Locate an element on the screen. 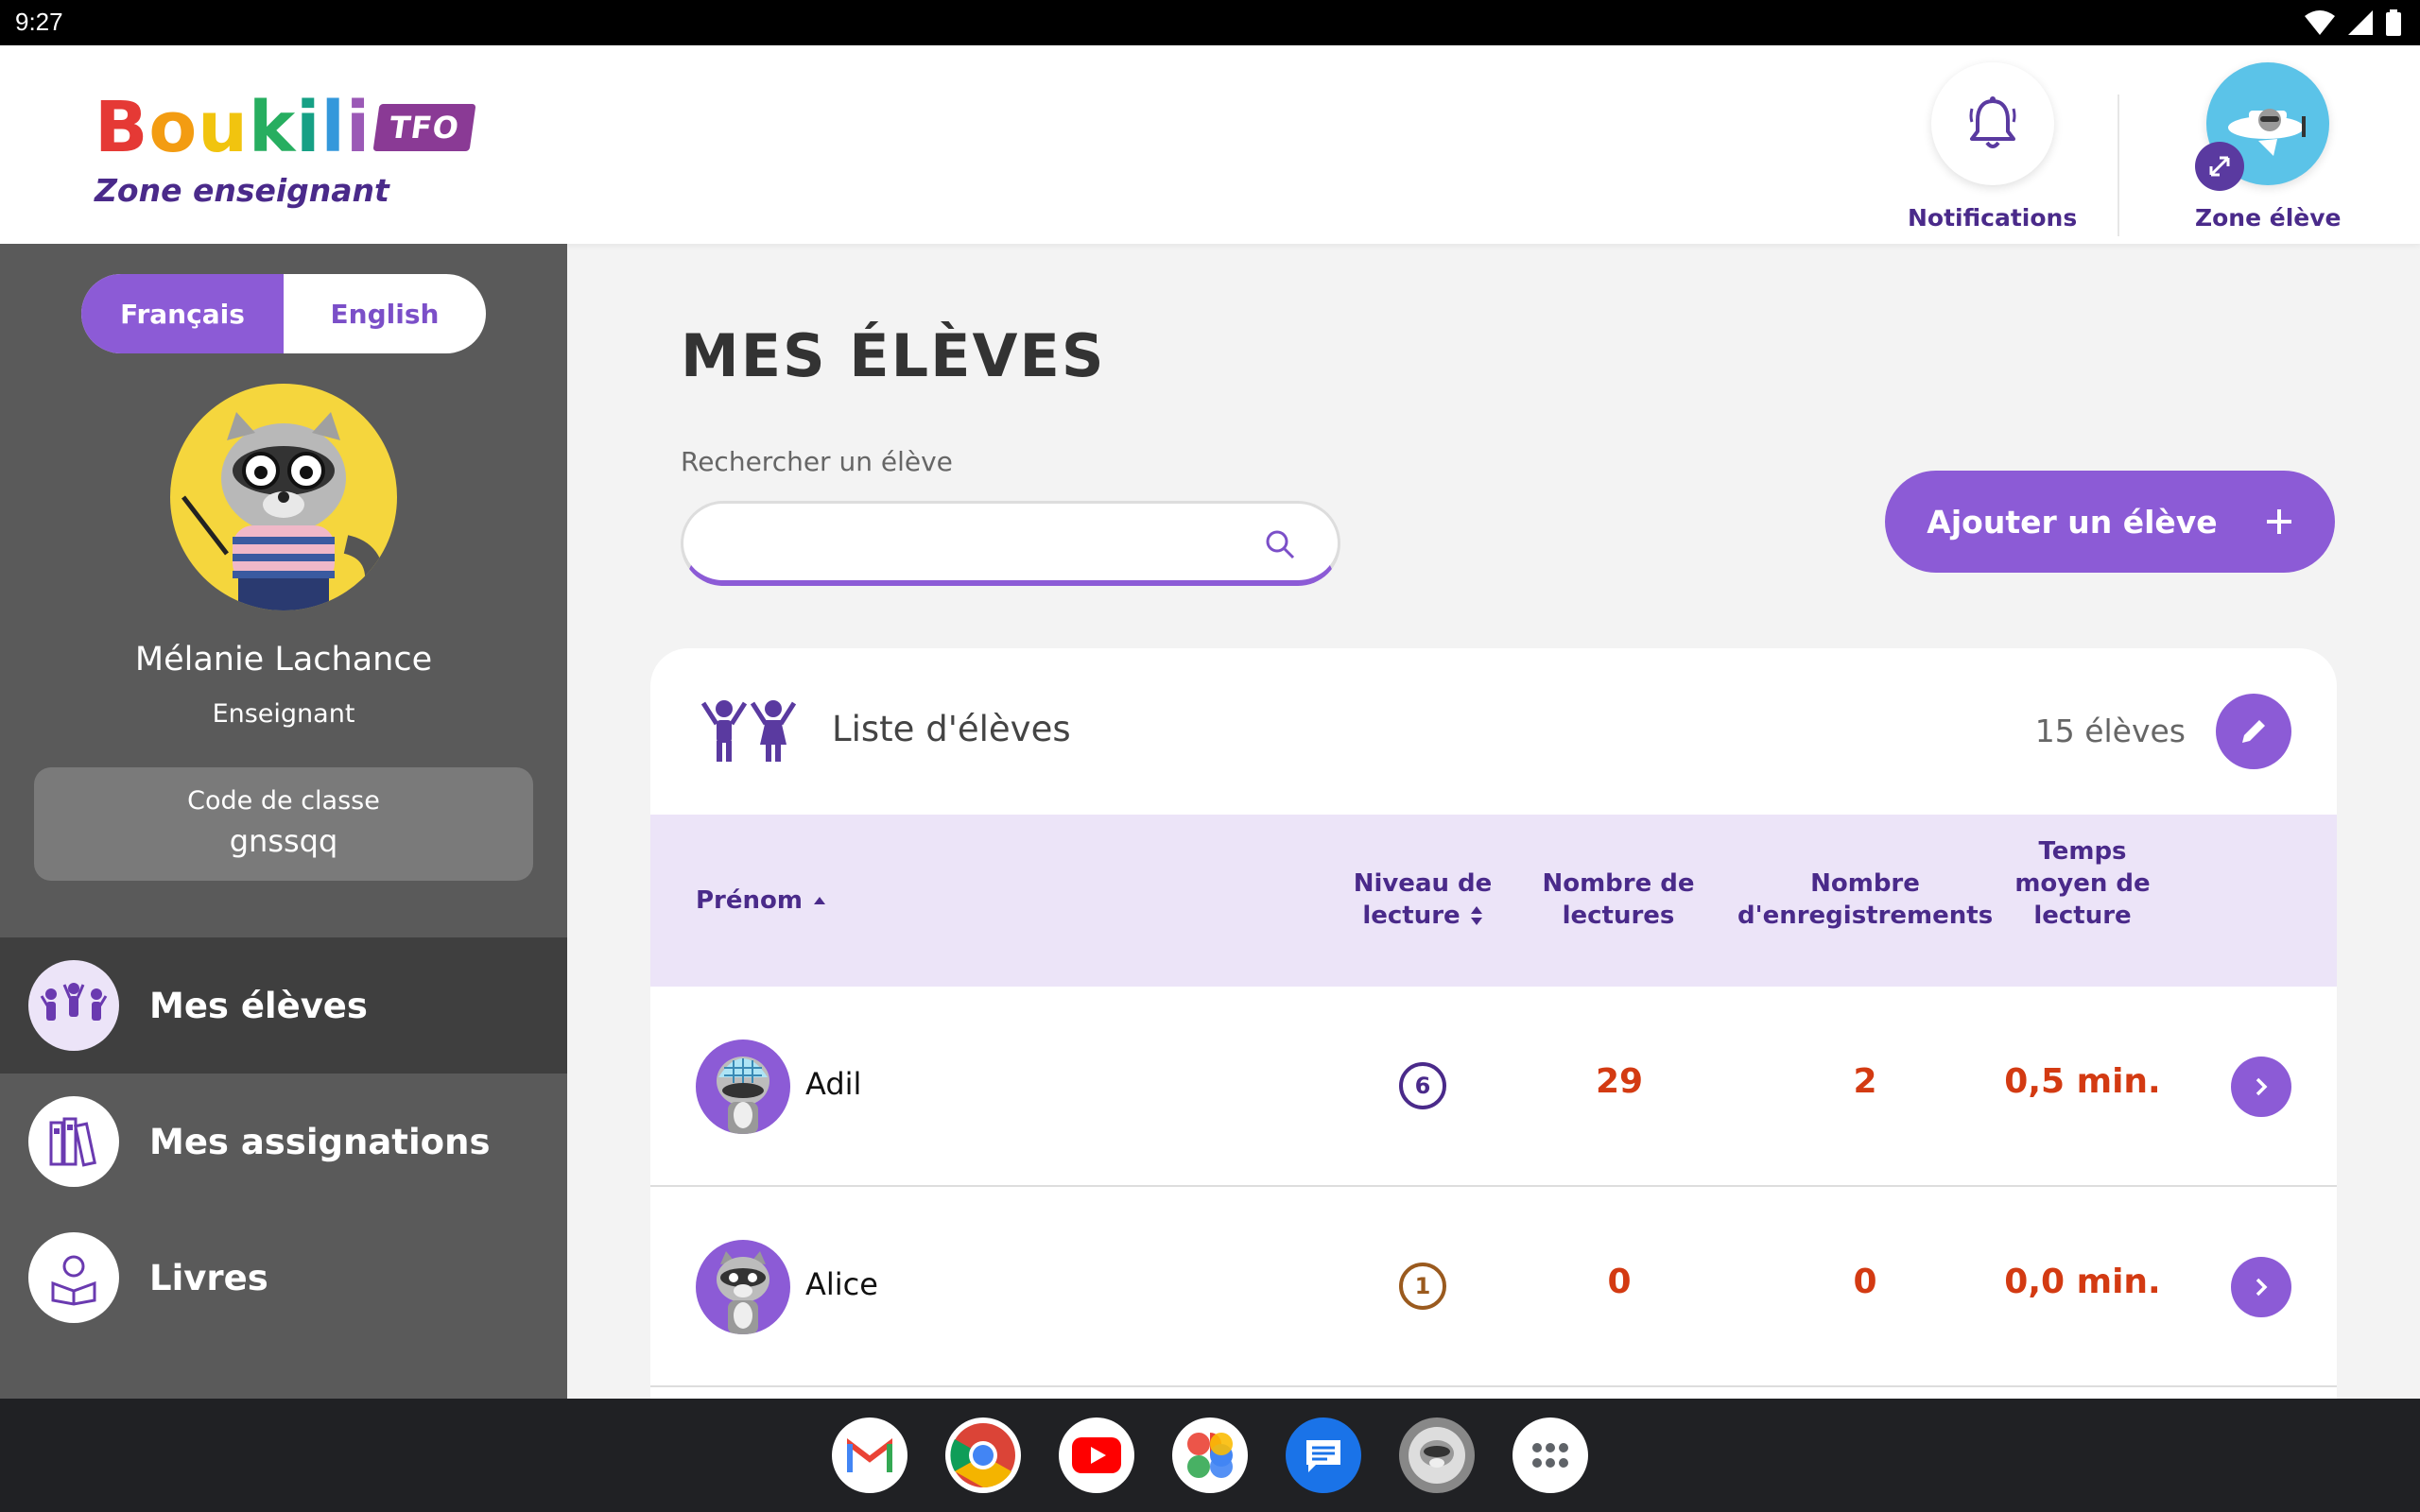  teacher-role: Enseignant is located at coordinates (283, 714).